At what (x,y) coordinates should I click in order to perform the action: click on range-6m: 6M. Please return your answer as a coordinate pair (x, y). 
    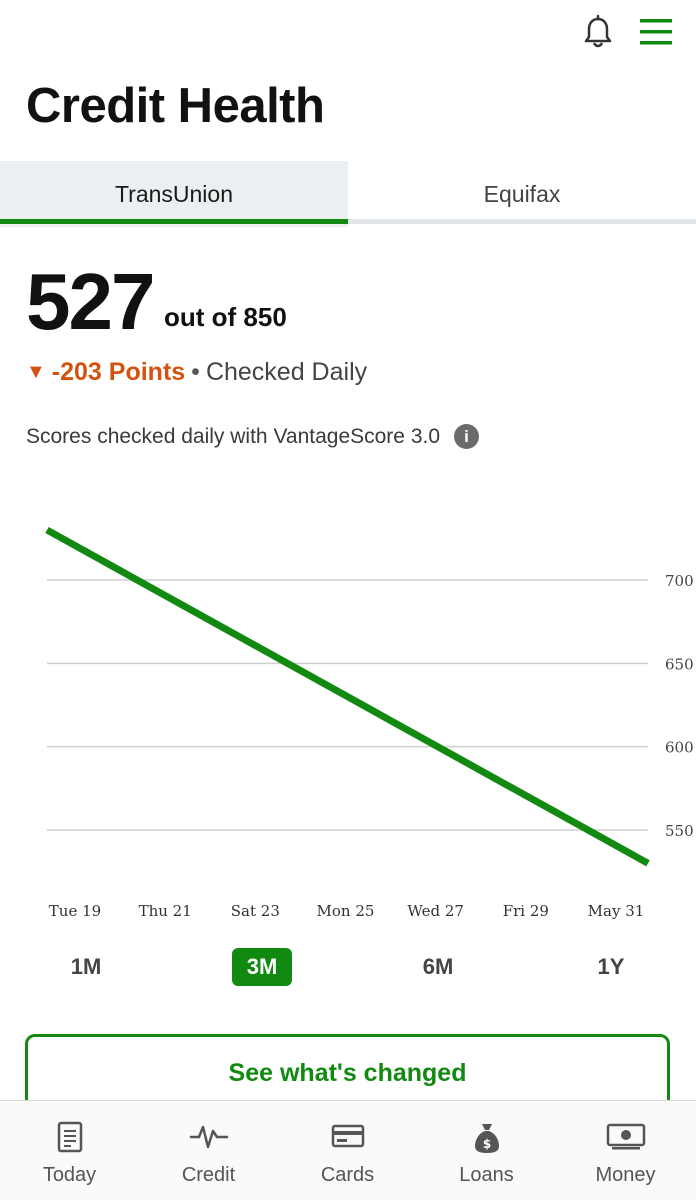
    Looking at the image, I should click on (438, 967).